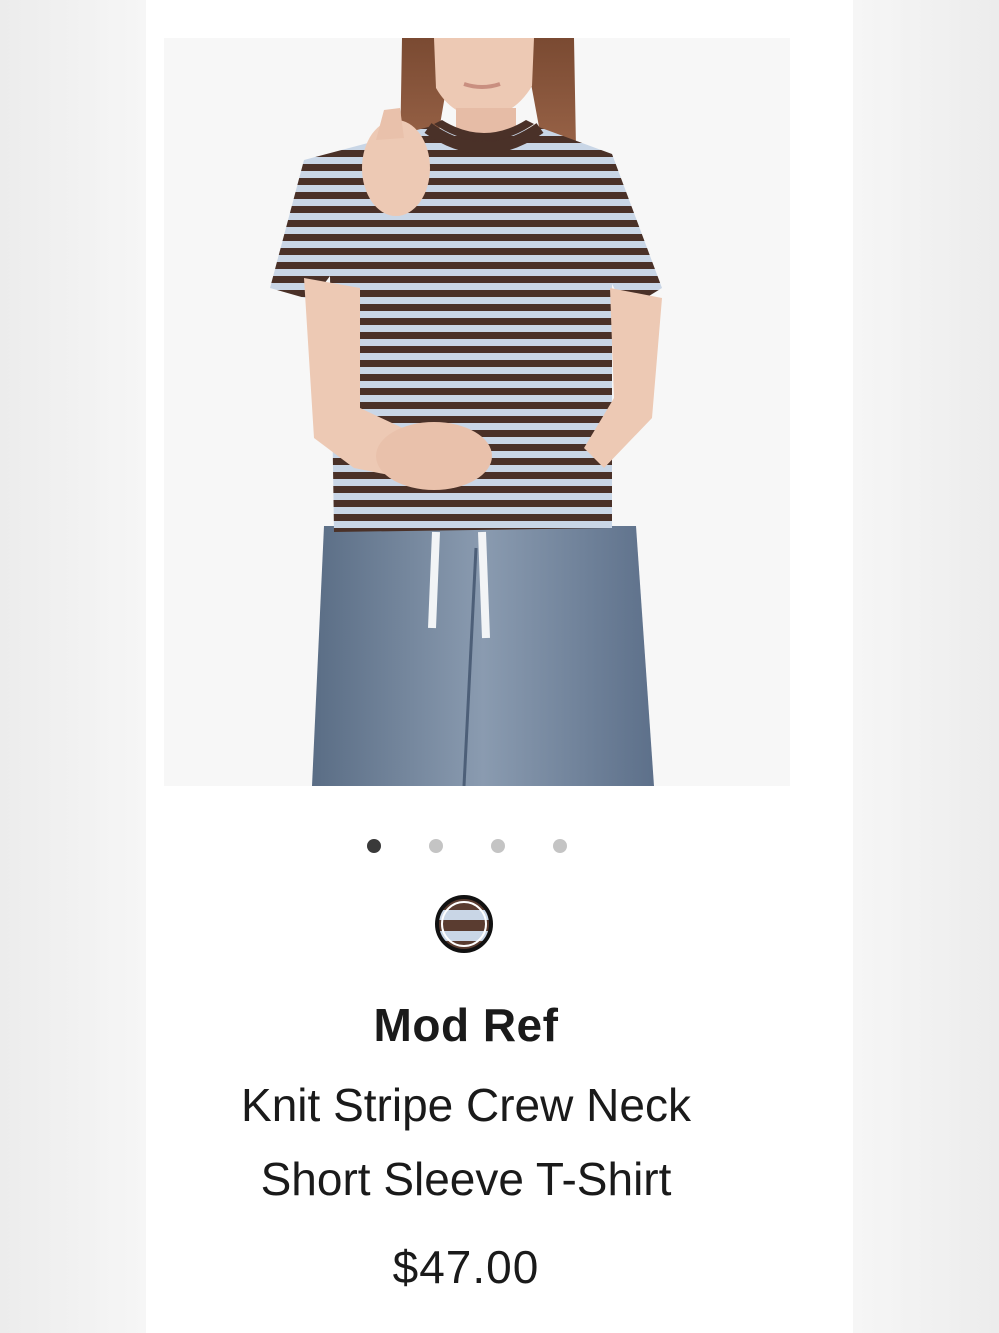 The image size is (999, 1333). I want to click on product-brand: Mod Ref, so click(466, 1025).